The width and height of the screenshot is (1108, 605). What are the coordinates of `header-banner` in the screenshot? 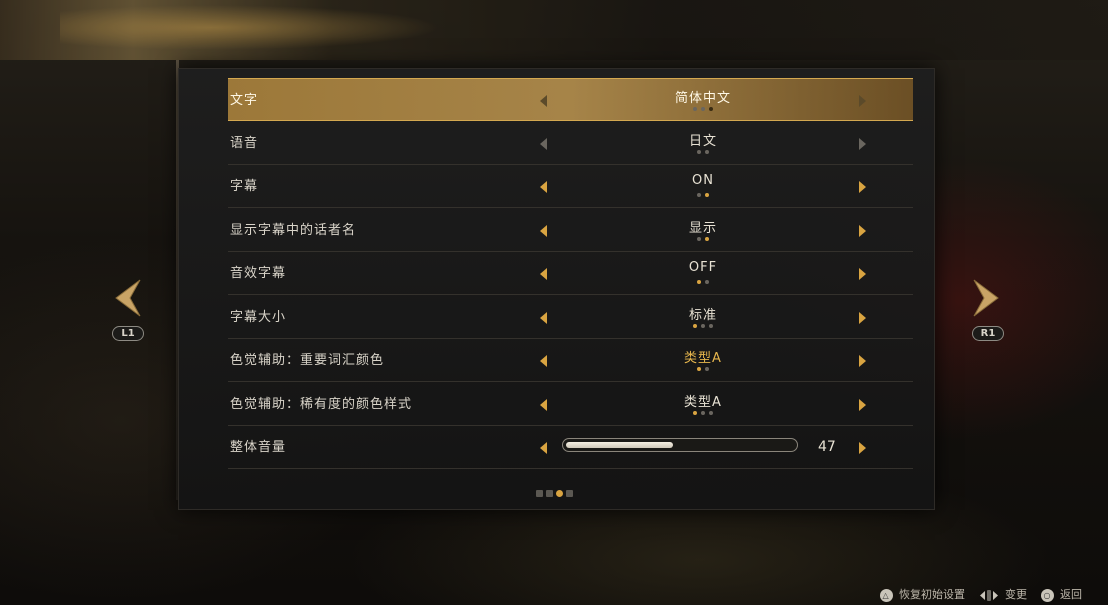 It's located at (554, 30).